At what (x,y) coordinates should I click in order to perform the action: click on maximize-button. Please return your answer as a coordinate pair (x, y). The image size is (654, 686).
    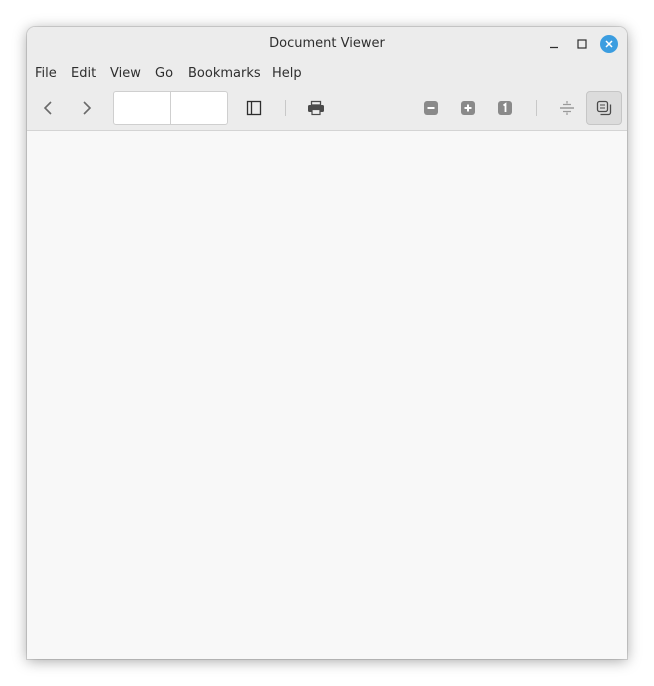
    Looking at the image, I should click on (582, 44).